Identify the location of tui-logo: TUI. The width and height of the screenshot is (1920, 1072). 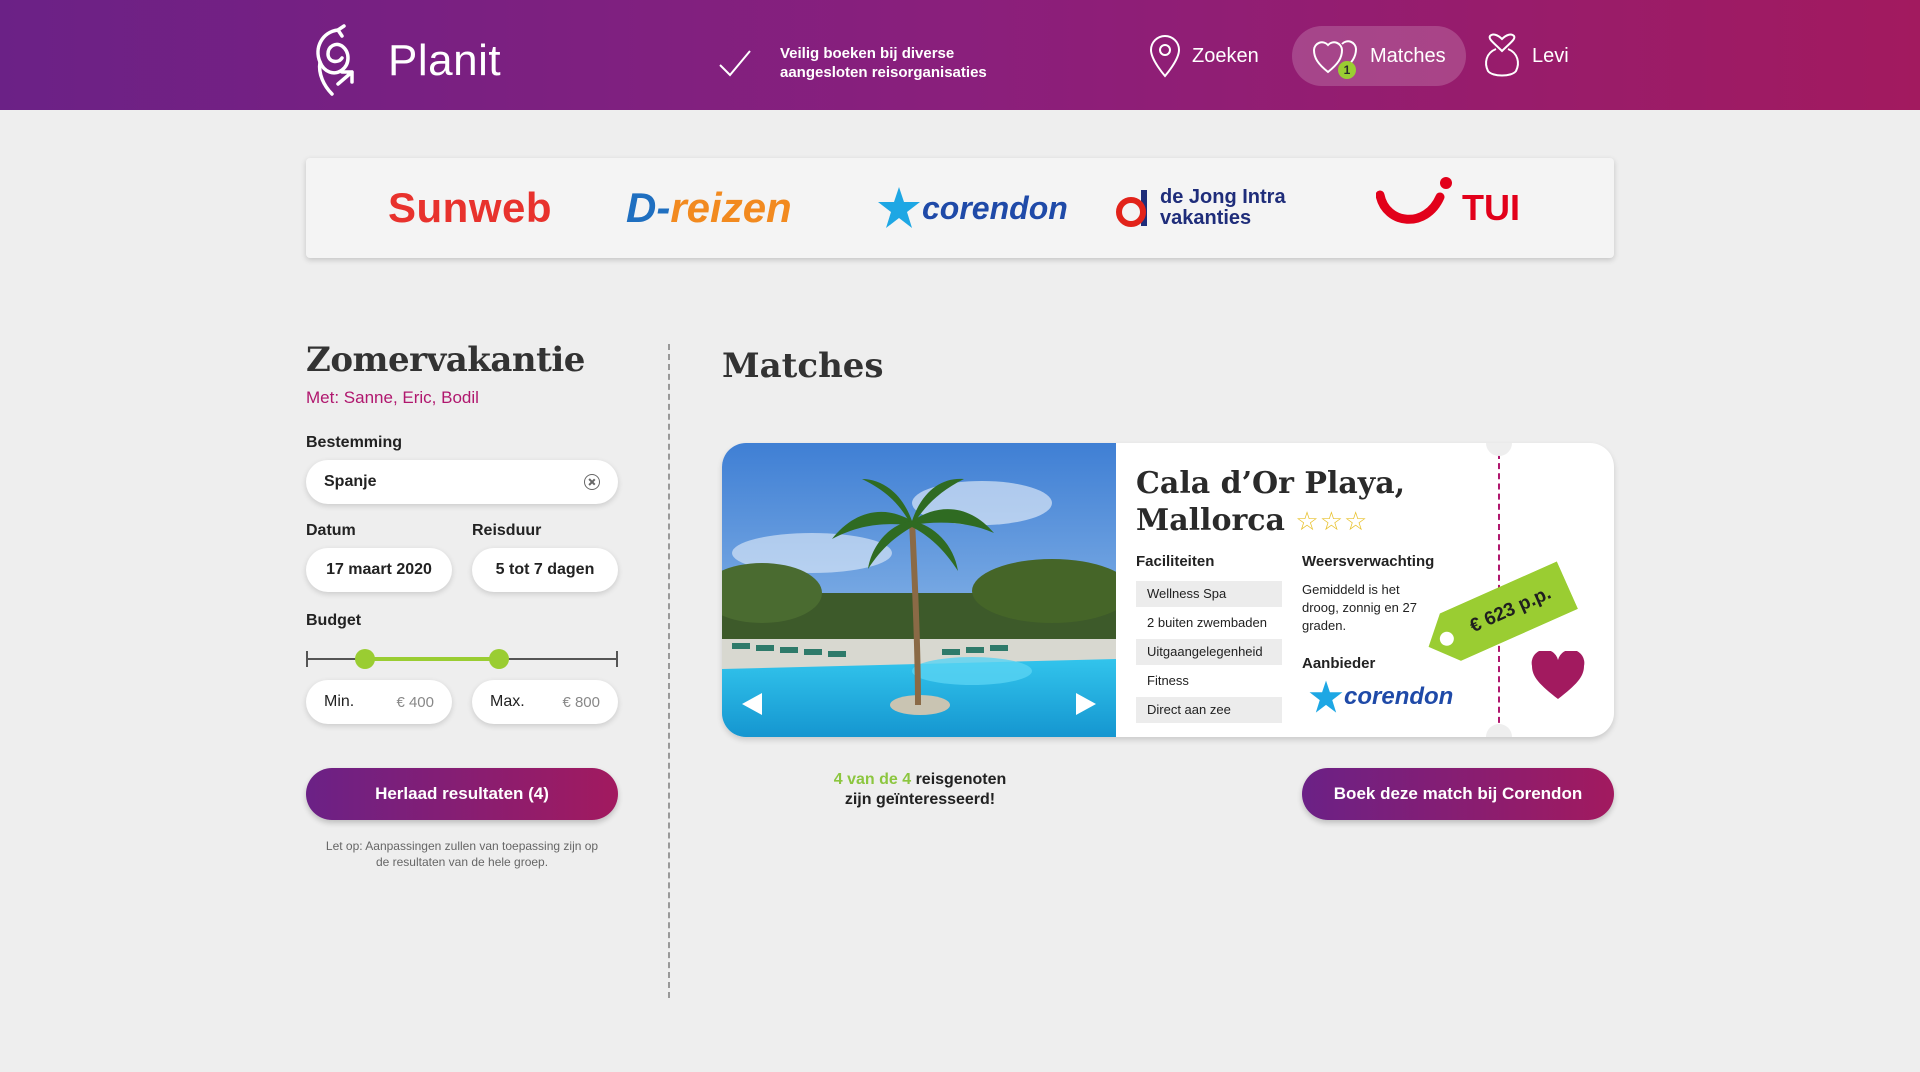
(1448, 208).